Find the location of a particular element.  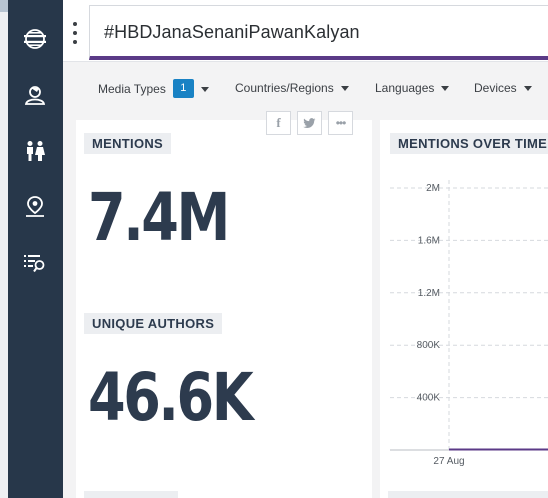

y-tick-label: 1.6M is located at coordinates (429, 240).